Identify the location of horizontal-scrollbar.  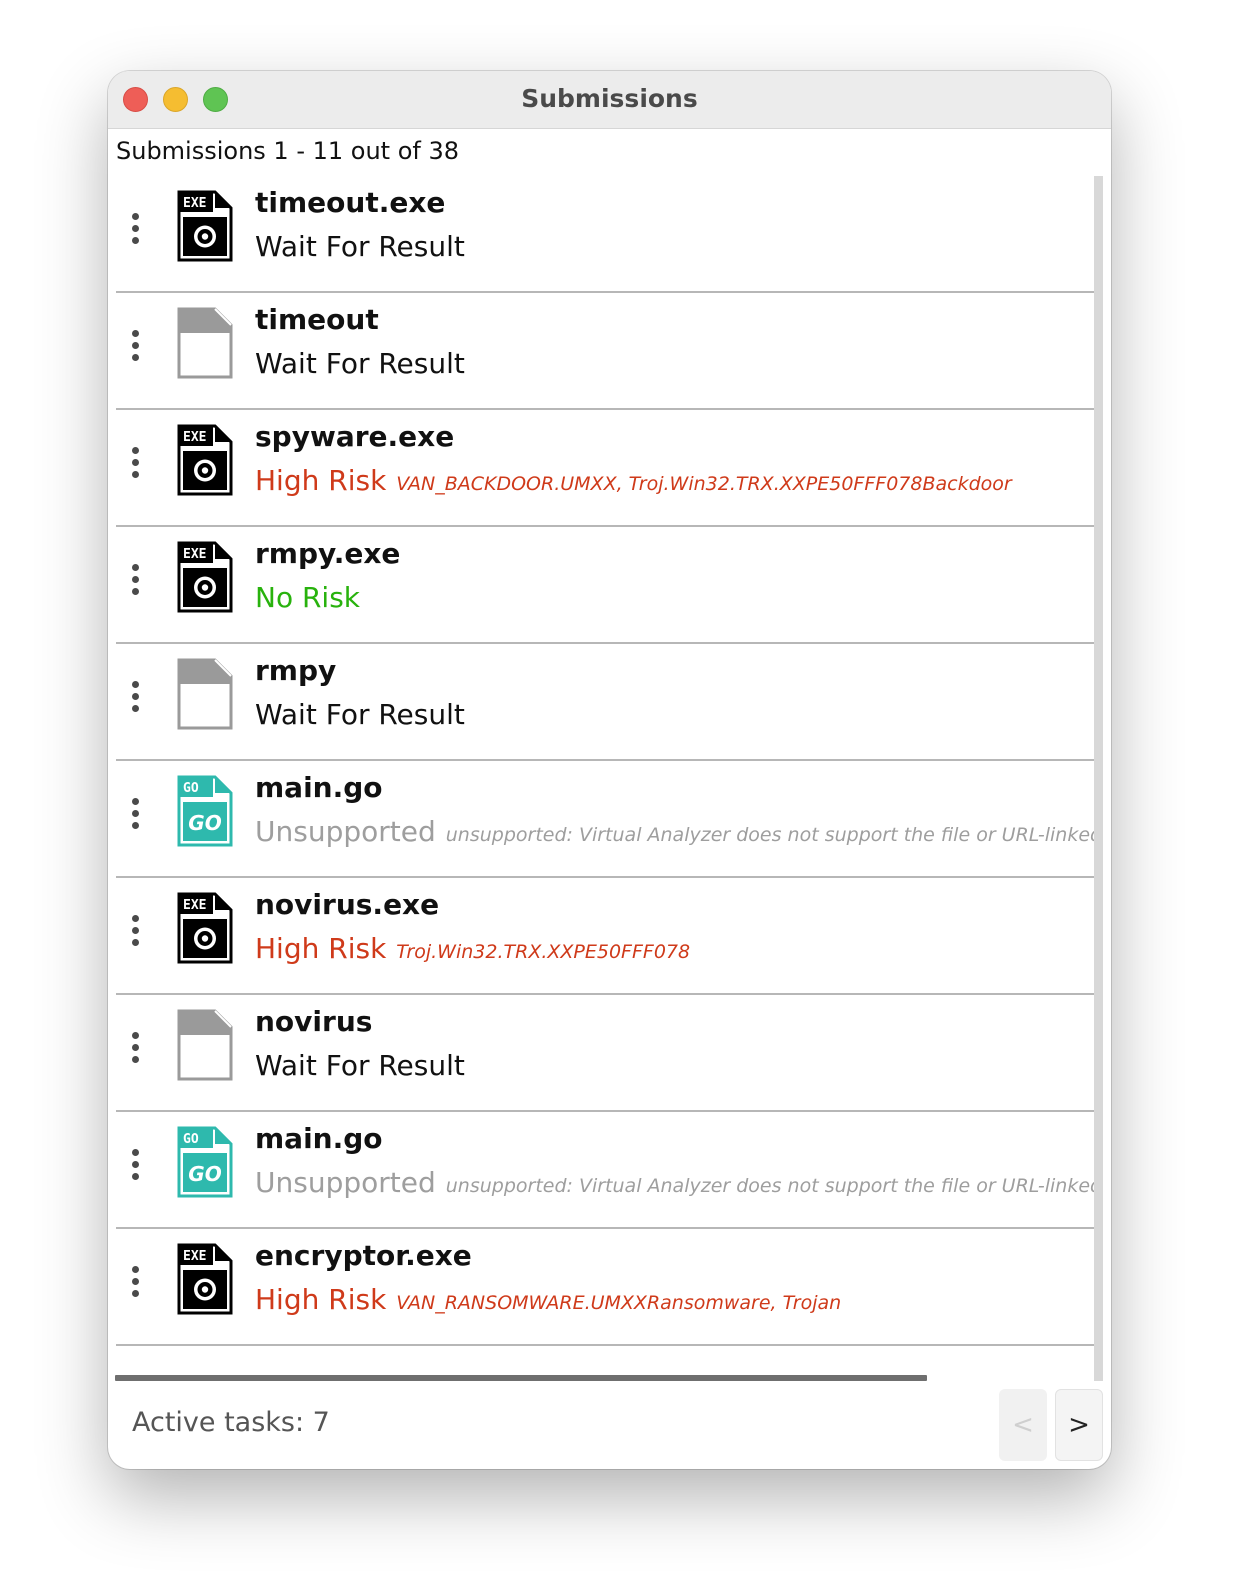
(521, 1378).